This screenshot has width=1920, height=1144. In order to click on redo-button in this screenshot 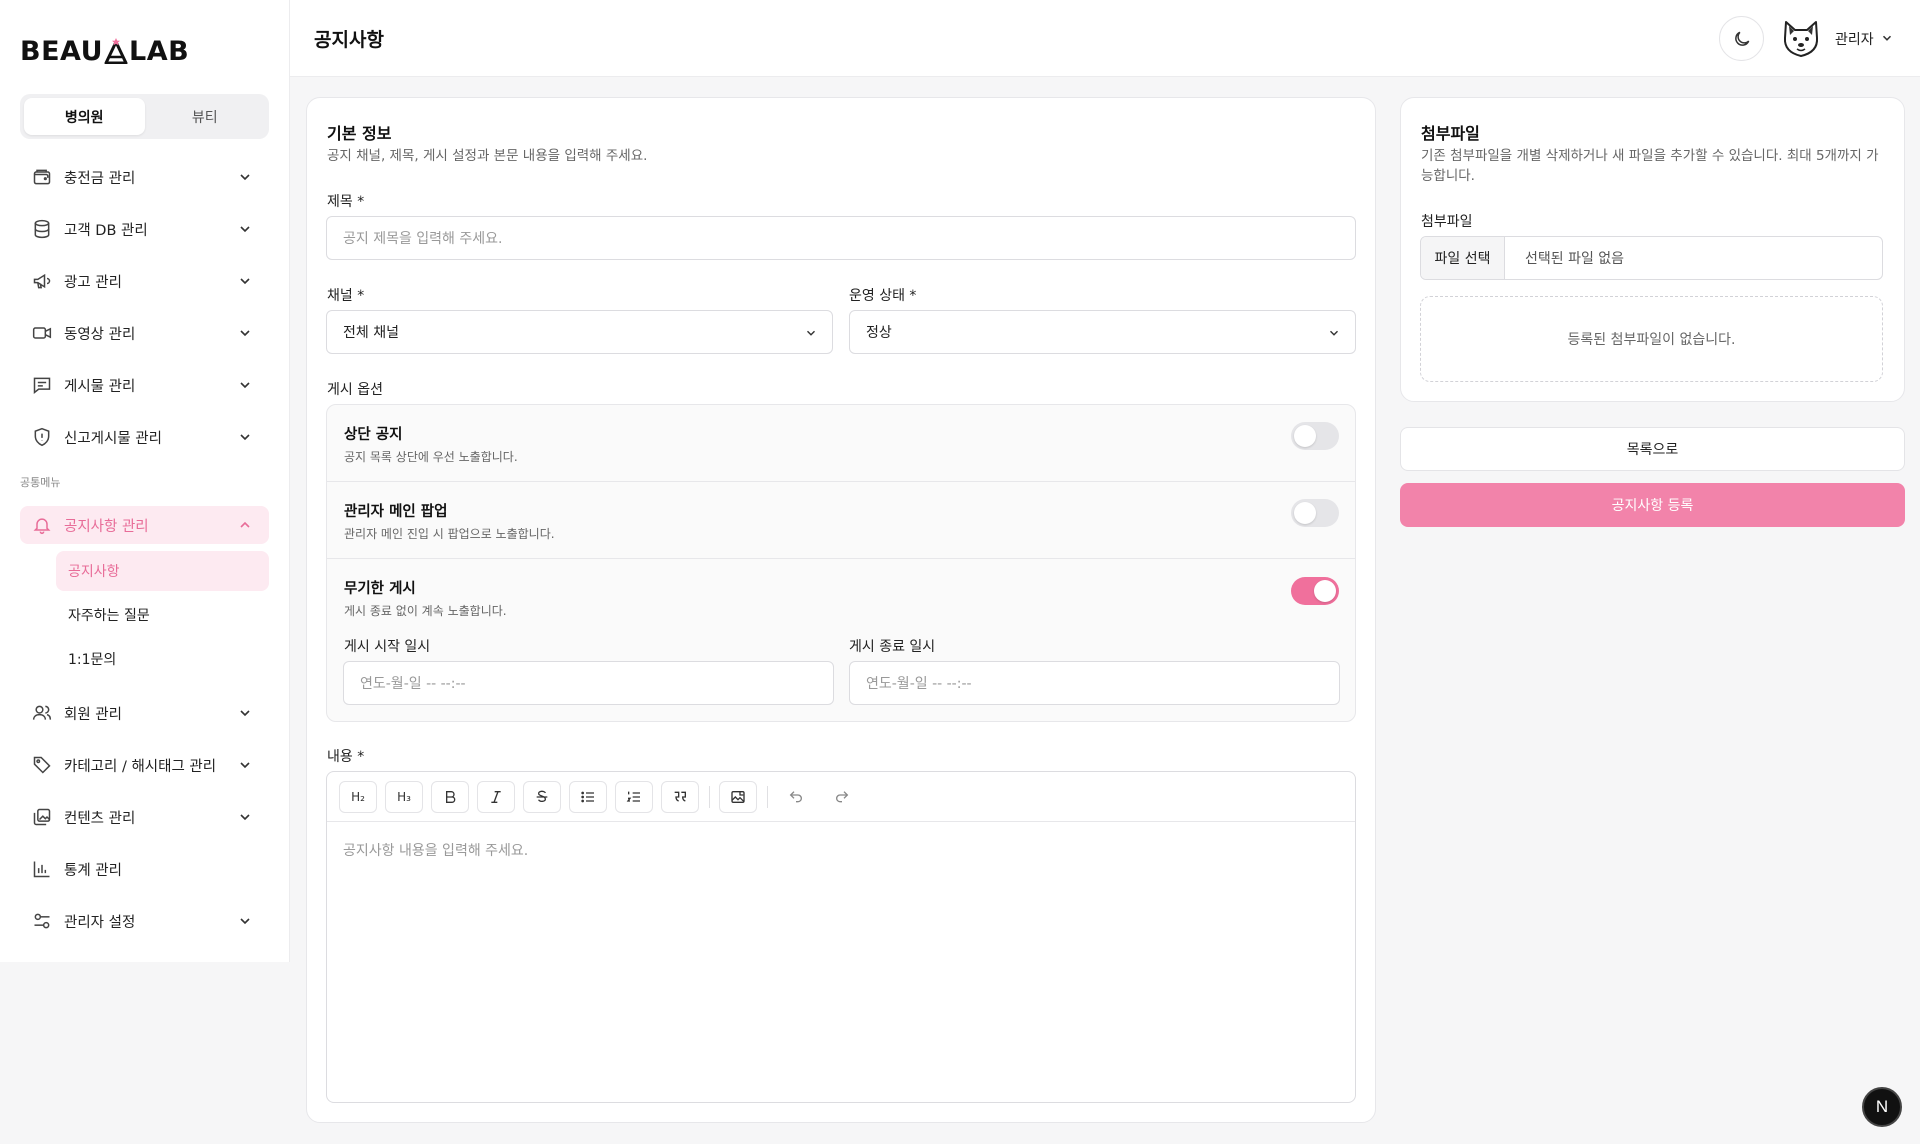, I will do `click(842, 797)`.